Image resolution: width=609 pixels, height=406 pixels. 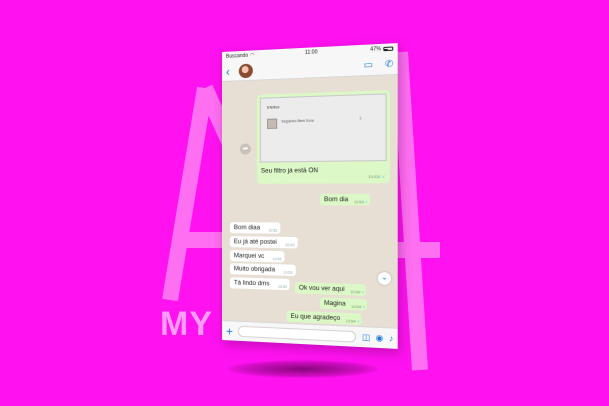 I want to click on message-bubble-in: Eu já até postei 10:53, so click(x=263, y=242).